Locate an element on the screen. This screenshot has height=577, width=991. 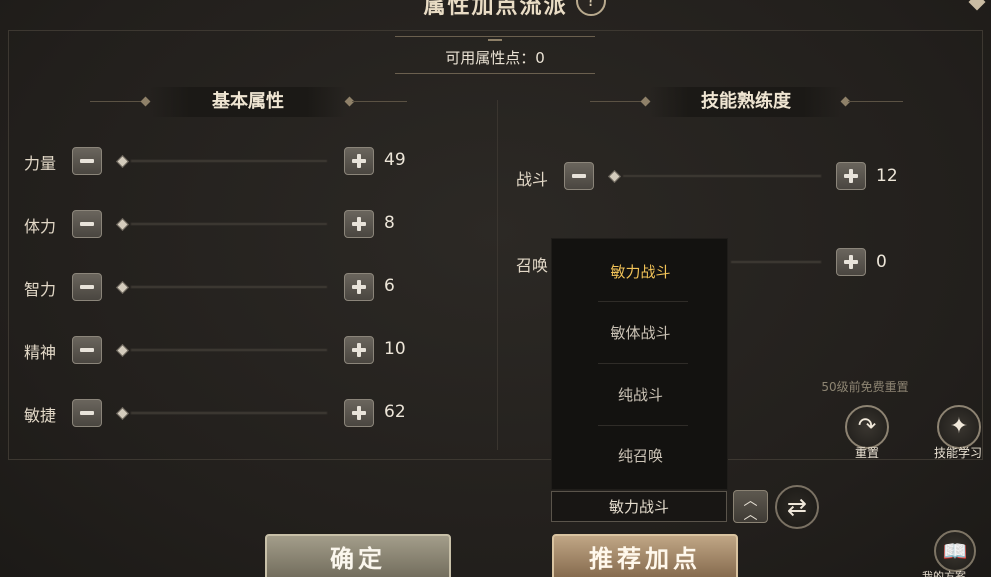
stat-value: 0 is located at coordinates (881, 262).